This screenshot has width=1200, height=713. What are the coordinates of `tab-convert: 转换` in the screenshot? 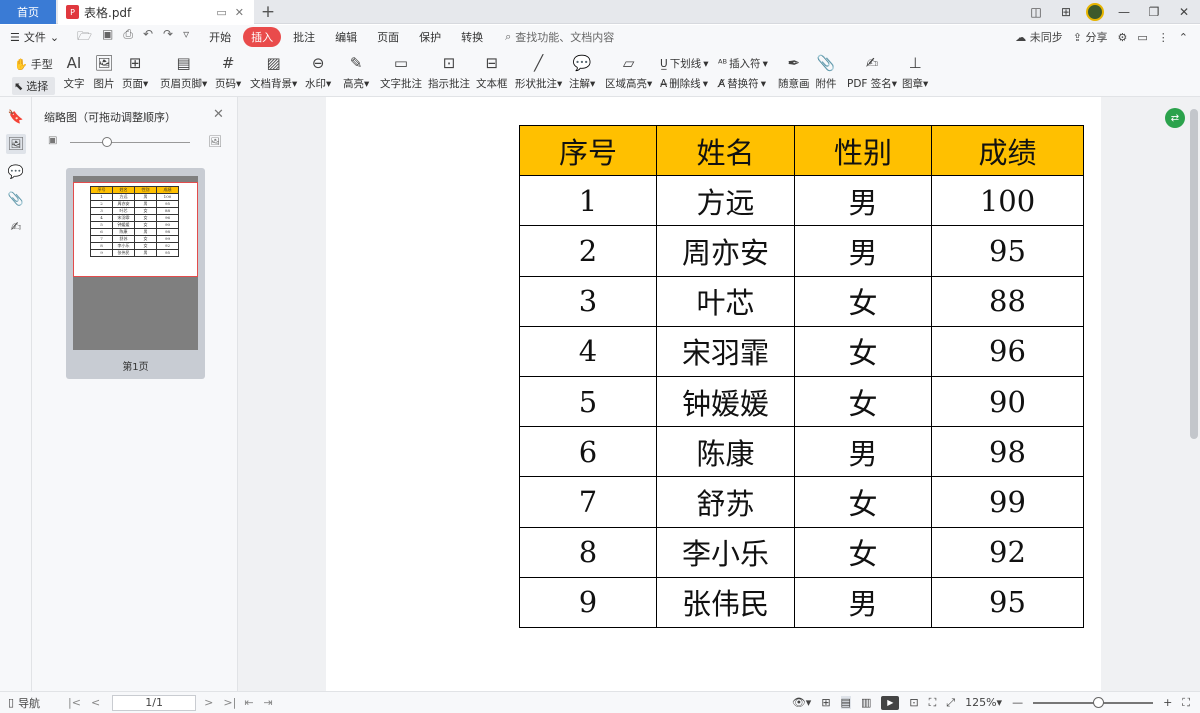 It's located at (472, 37).